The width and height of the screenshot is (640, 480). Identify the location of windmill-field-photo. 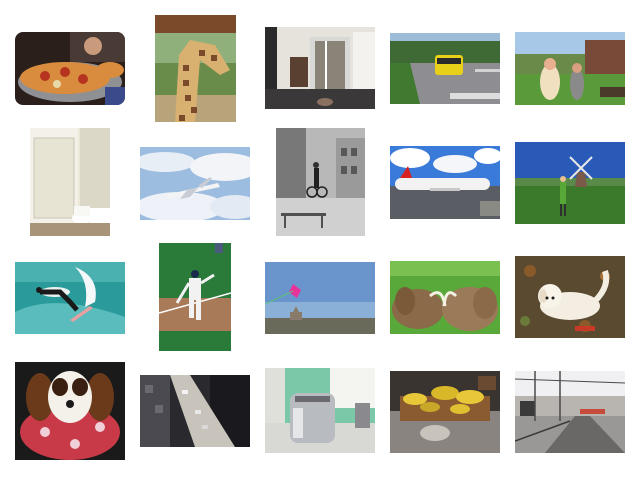
(570, 183).